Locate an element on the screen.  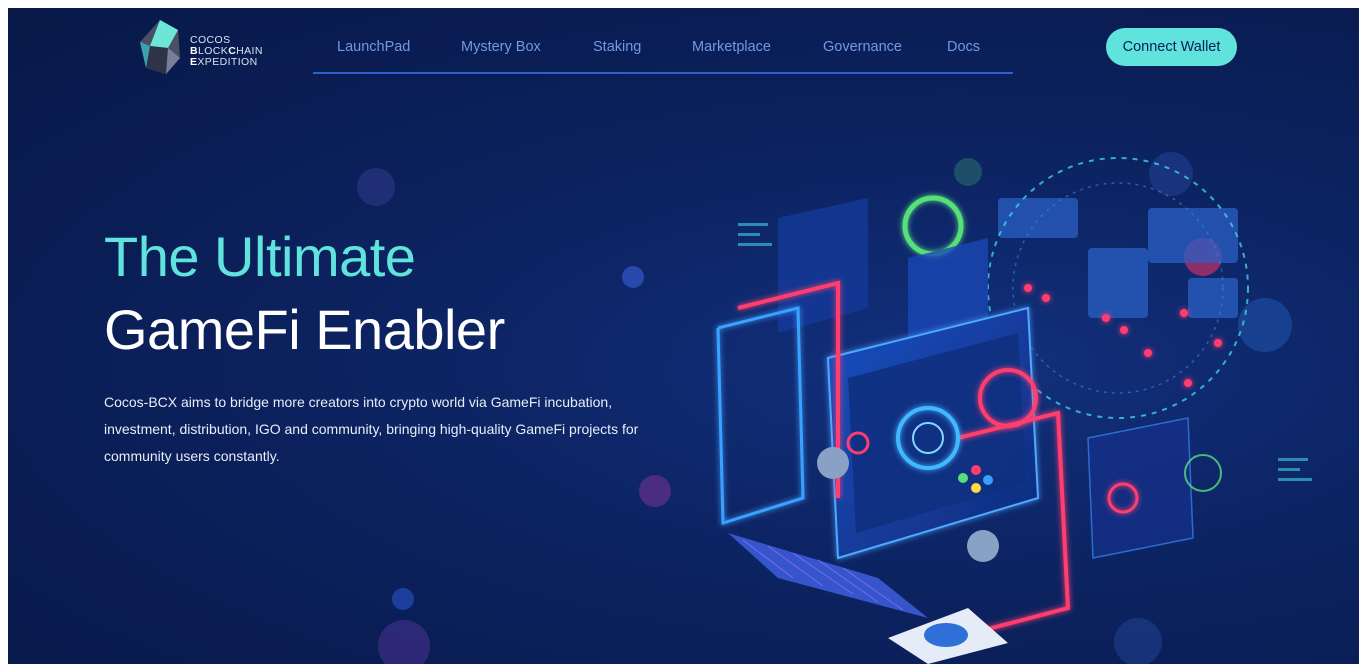
connect-wallet-button: Connect Wallet is located at coordinates (1171, 47).